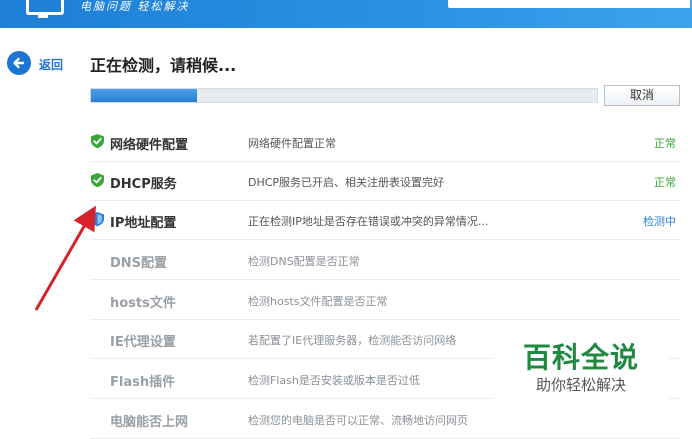  What do you see at coordinates (580, 385) in the screenshot?
I see `watermark-subtitle: 助你轻松解决` at bounding box center [580, 385].